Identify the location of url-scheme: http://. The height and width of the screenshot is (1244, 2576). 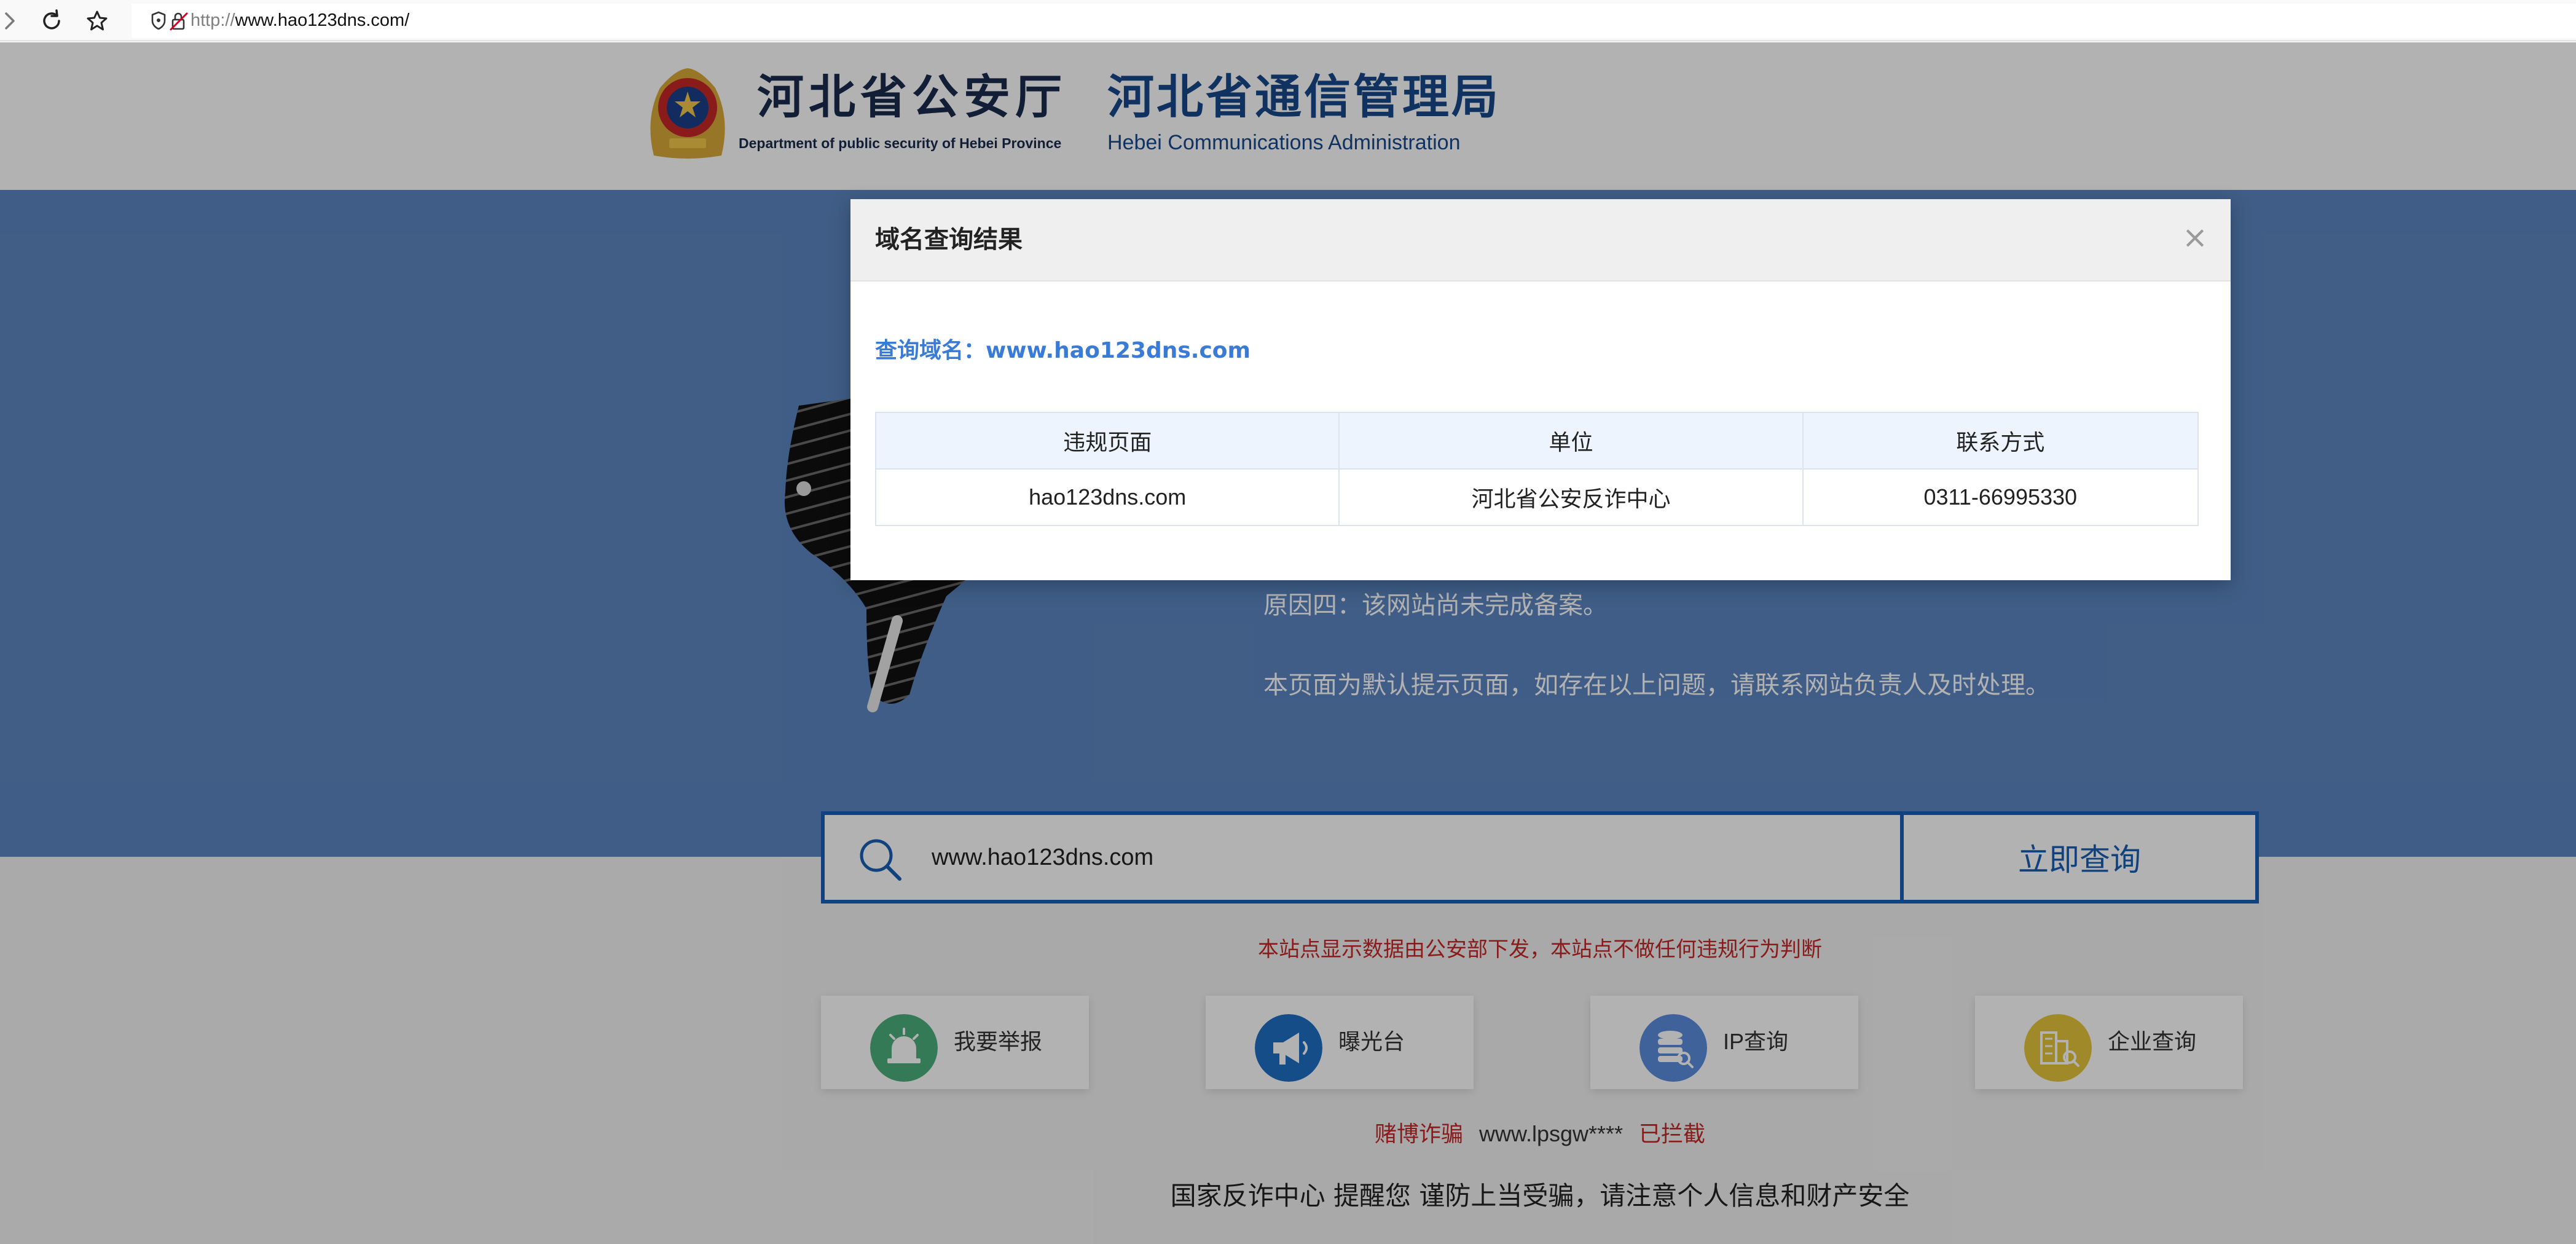
(212, 20).